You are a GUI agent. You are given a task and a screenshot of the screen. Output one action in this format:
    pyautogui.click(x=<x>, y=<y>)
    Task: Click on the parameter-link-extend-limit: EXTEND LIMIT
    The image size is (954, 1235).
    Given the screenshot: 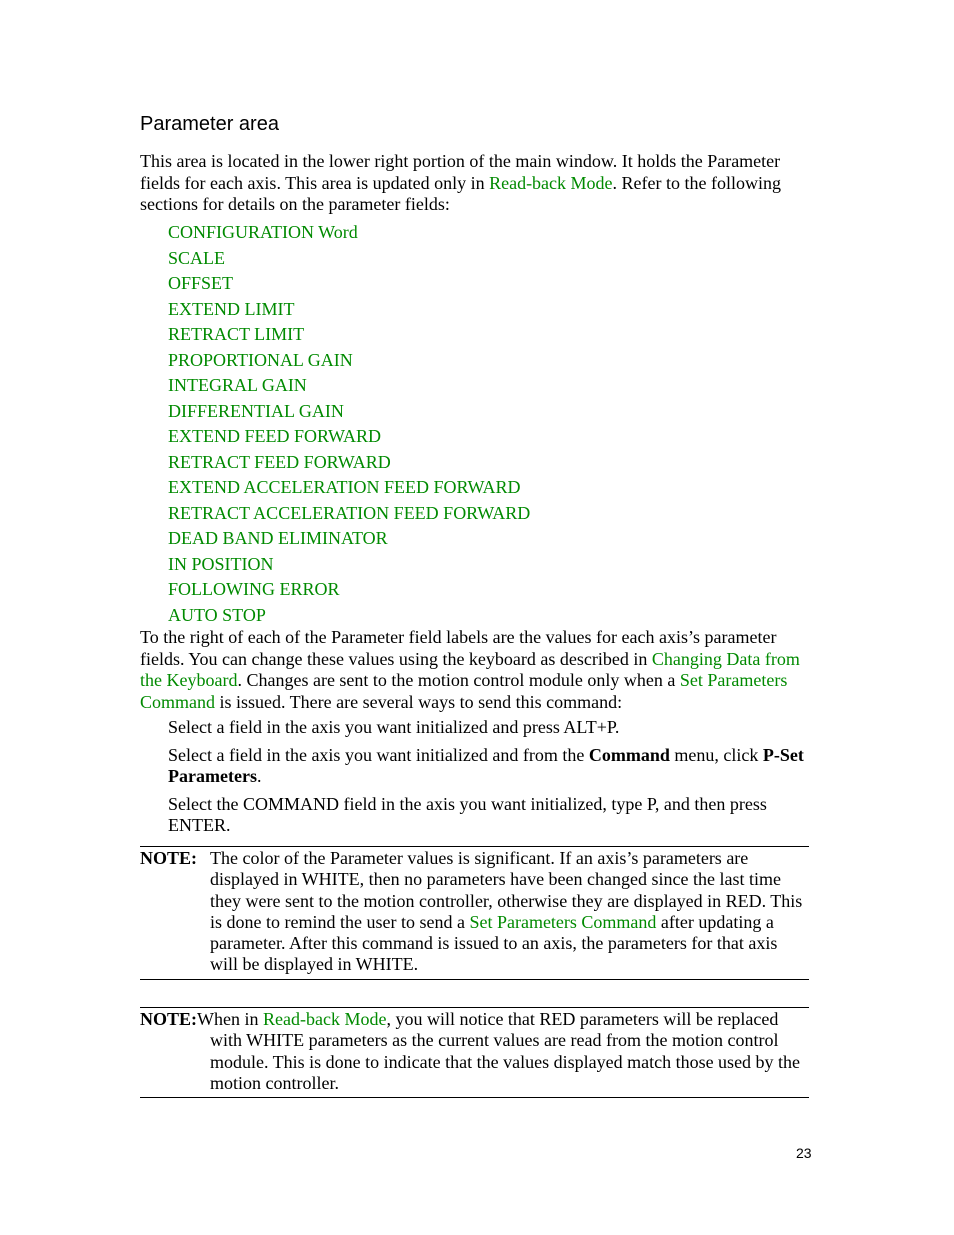 What is the action you would take?
    pyautogui.click(x=349, y=310)
    